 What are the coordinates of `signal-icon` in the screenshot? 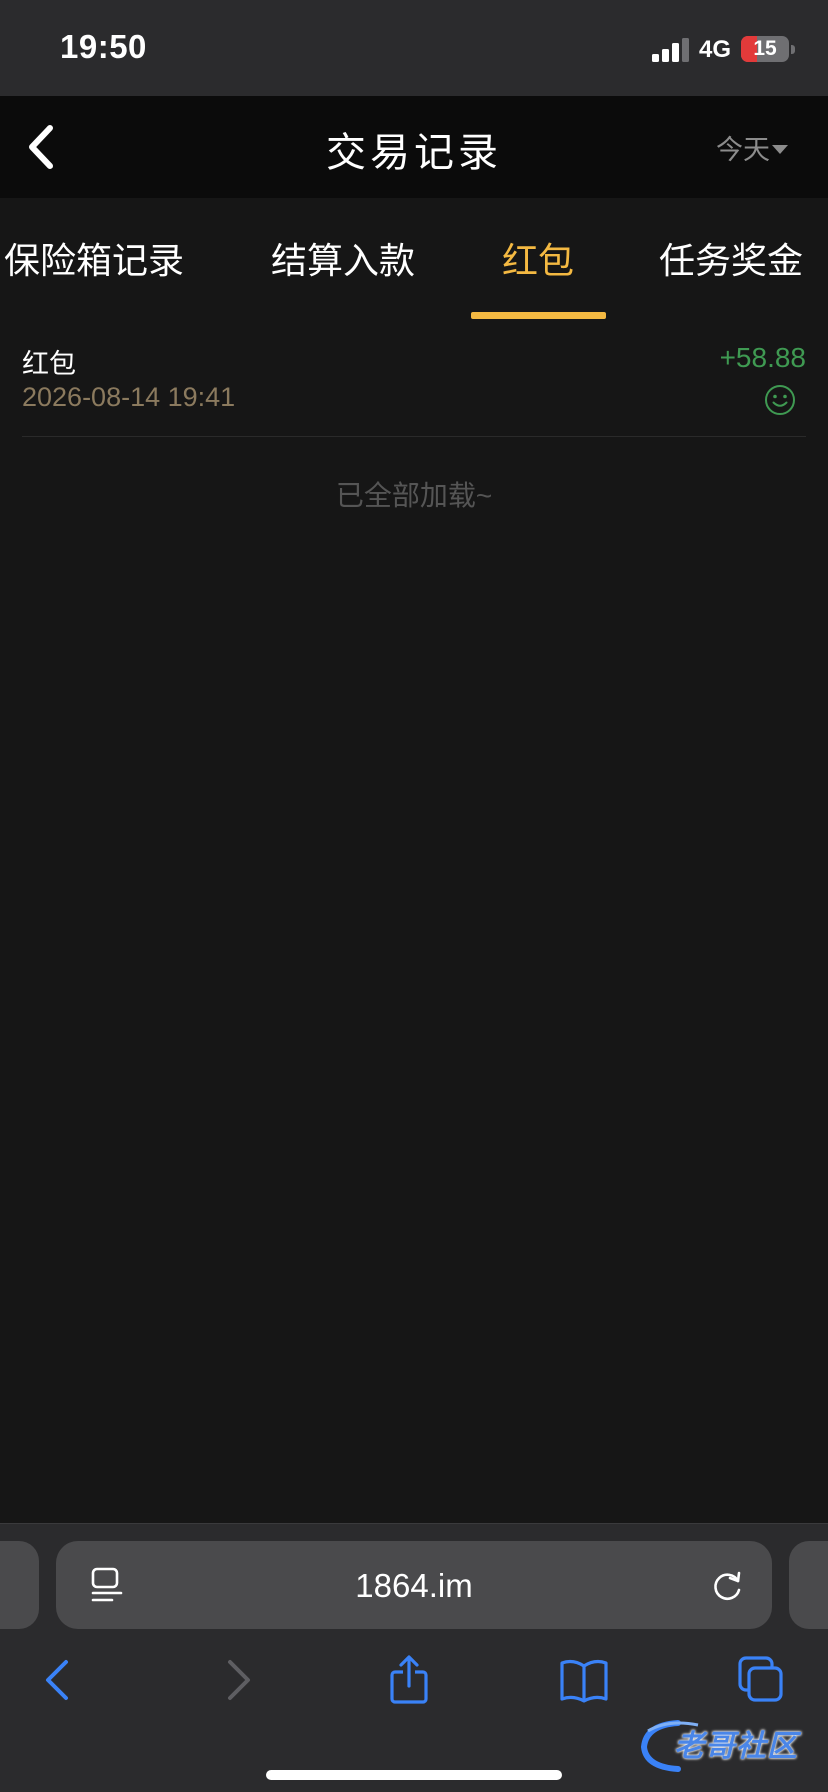 It's located at (670, 50).